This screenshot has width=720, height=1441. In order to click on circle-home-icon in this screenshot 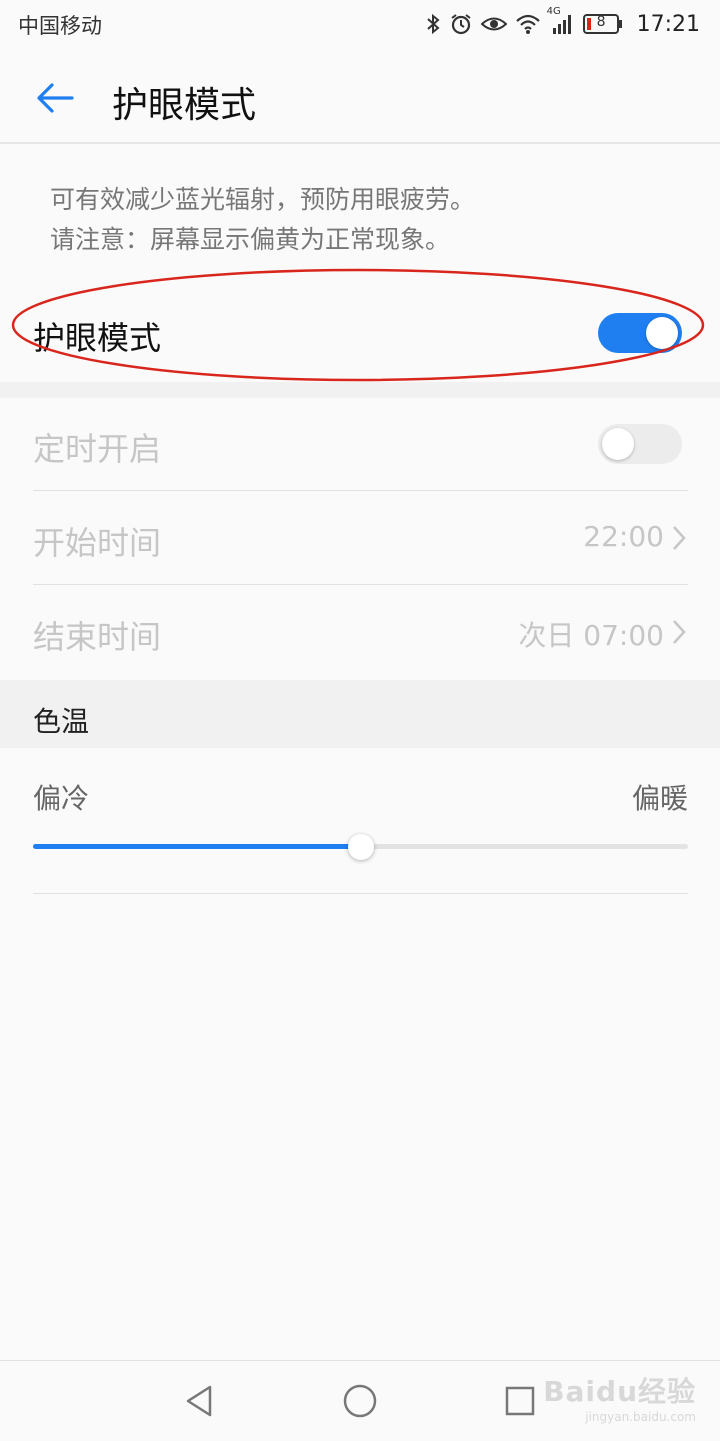, I will do `click(360, 1401)`.